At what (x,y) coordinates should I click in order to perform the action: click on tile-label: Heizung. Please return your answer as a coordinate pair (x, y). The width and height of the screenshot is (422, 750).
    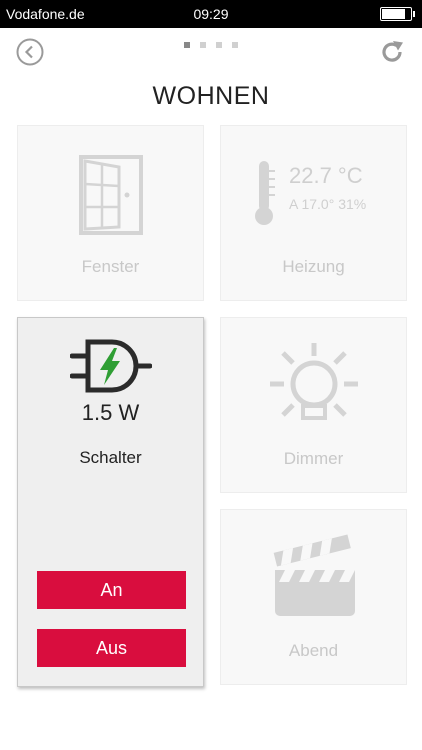
    Looking at the image, I should click on (313, 266).